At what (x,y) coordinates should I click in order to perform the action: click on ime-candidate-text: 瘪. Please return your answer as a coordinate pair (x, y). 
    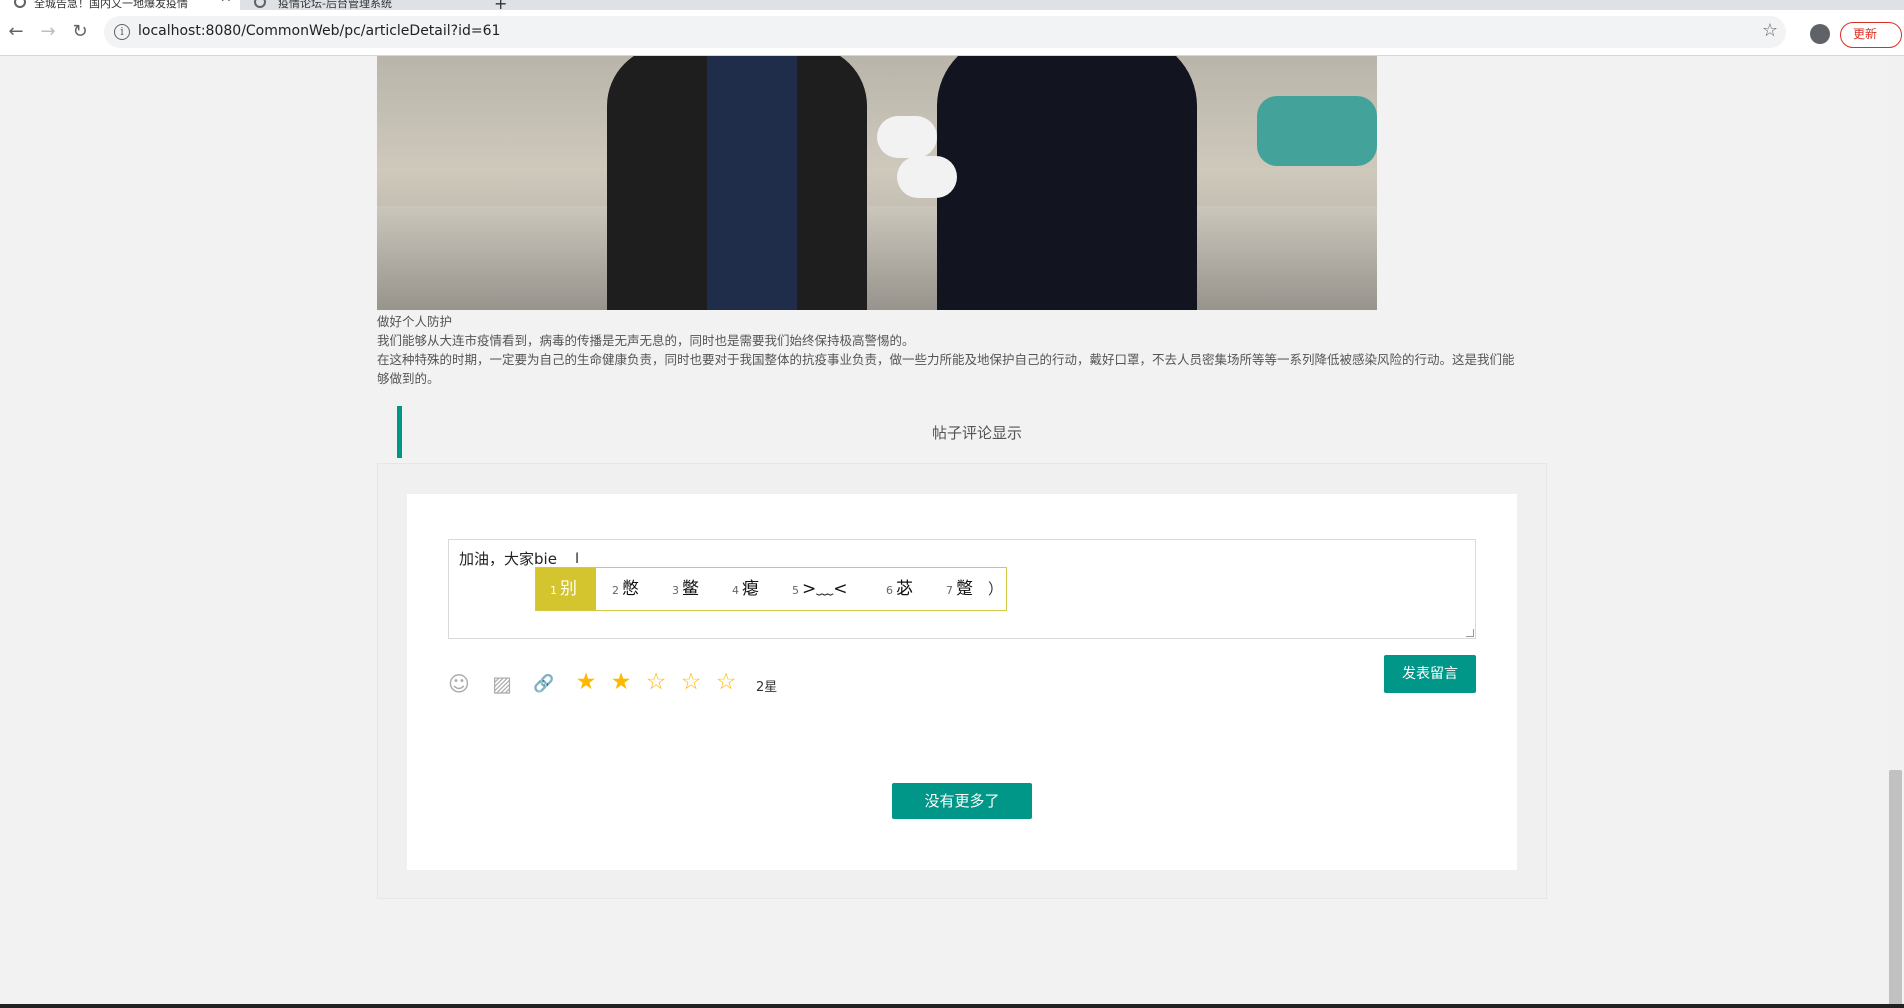
    Looking at the image, I should click on (750, 589).